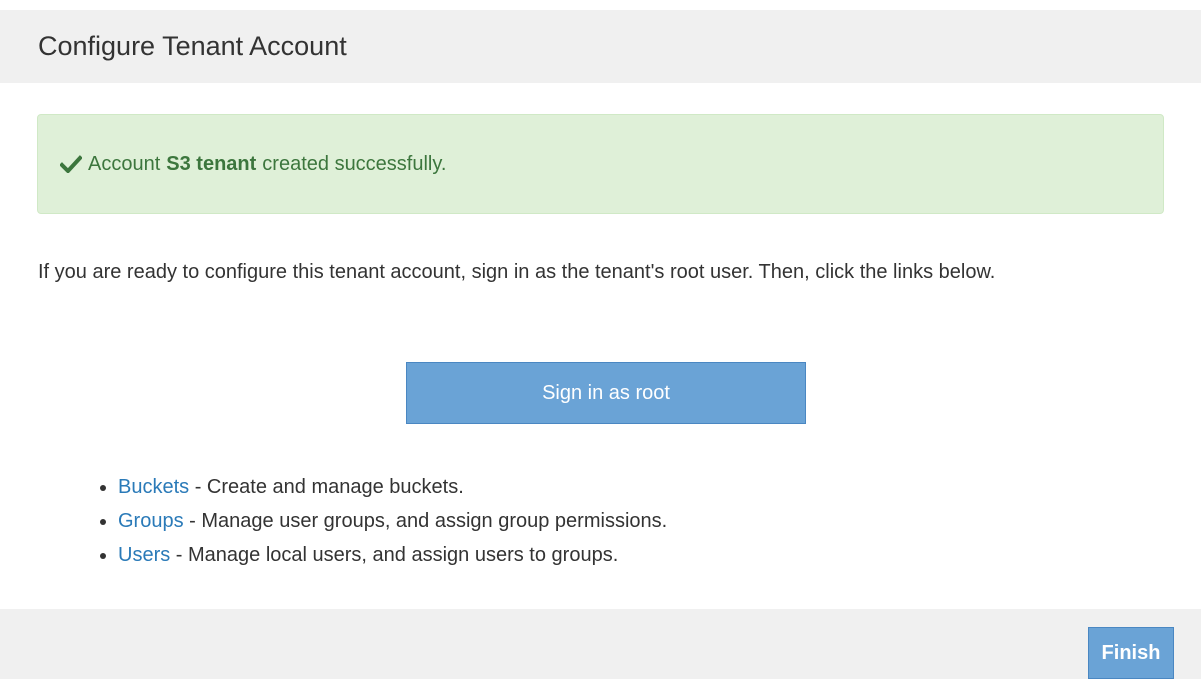  I want to click on groups-link: Groups, so click(151, 521).